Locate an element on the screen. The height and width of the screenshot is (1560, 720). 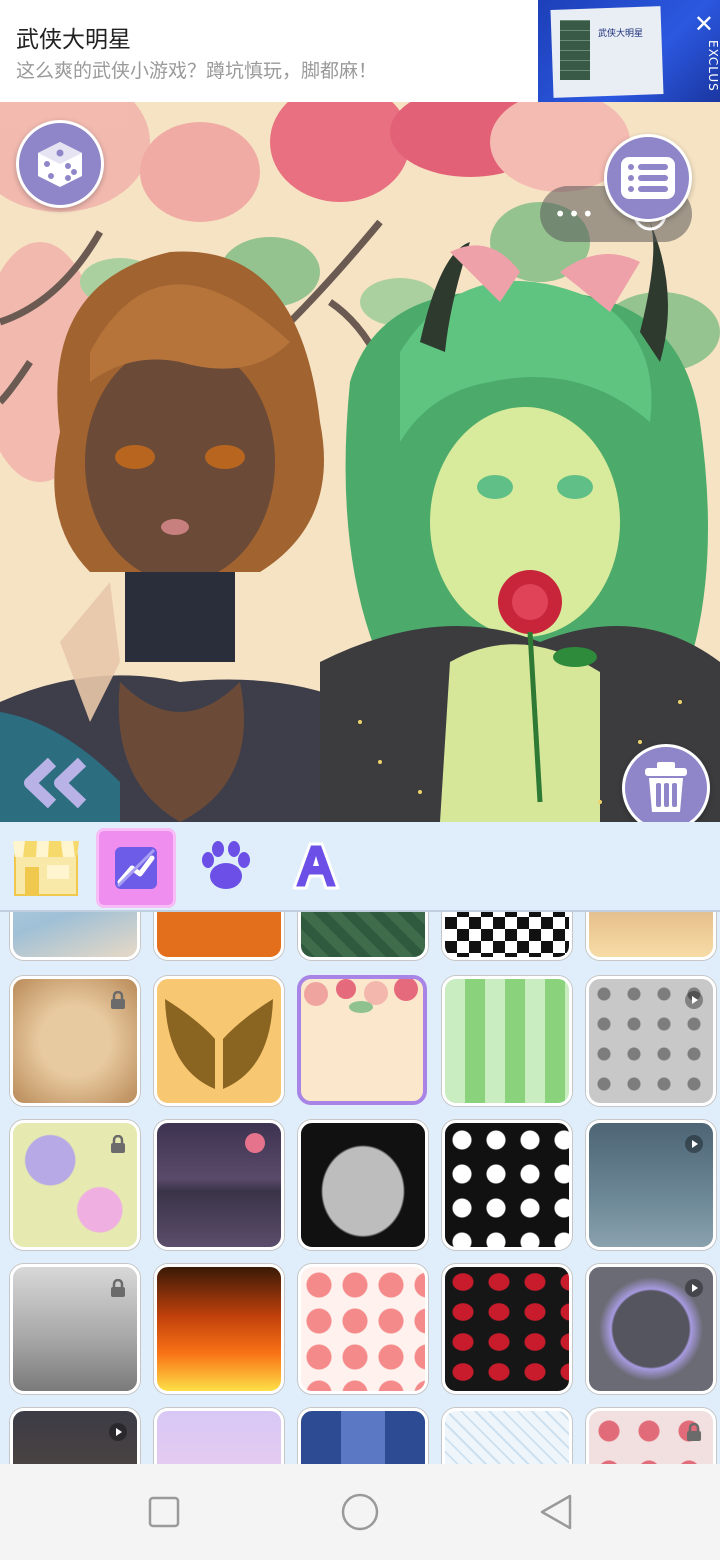
bg-tile-checkerboard is located at coordinates (507, 936).